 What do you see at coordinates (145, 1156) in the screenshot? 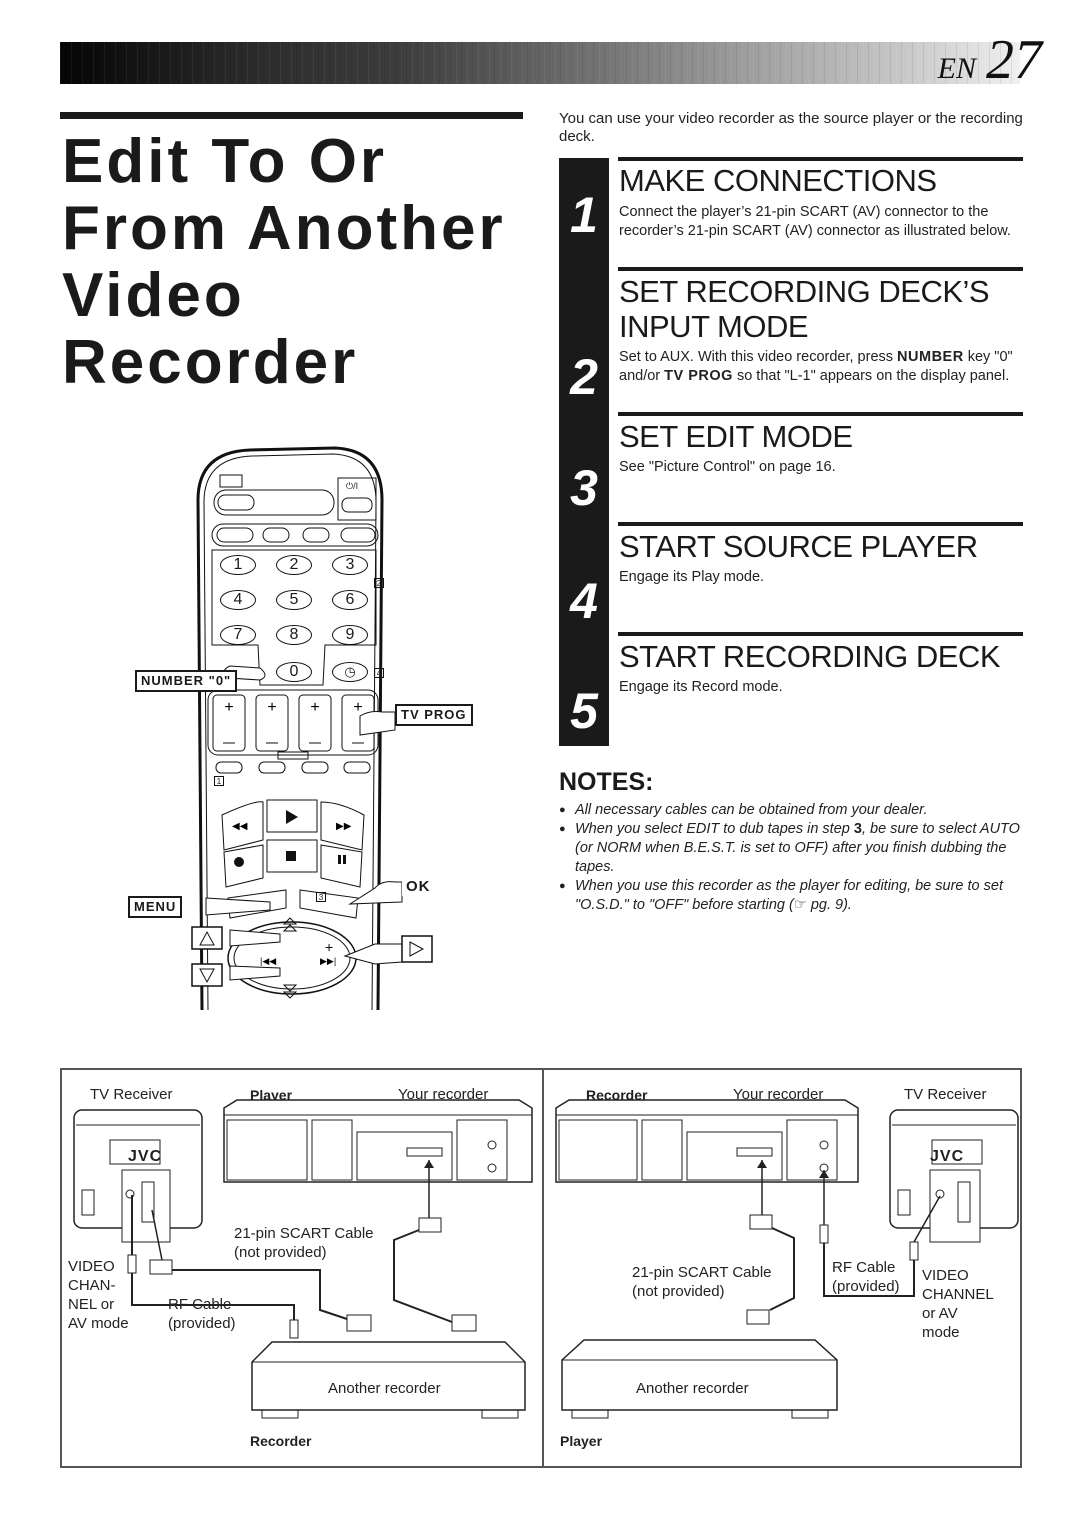
I see `left-tv-brand: JVC` at bounding box center [145, 1156].